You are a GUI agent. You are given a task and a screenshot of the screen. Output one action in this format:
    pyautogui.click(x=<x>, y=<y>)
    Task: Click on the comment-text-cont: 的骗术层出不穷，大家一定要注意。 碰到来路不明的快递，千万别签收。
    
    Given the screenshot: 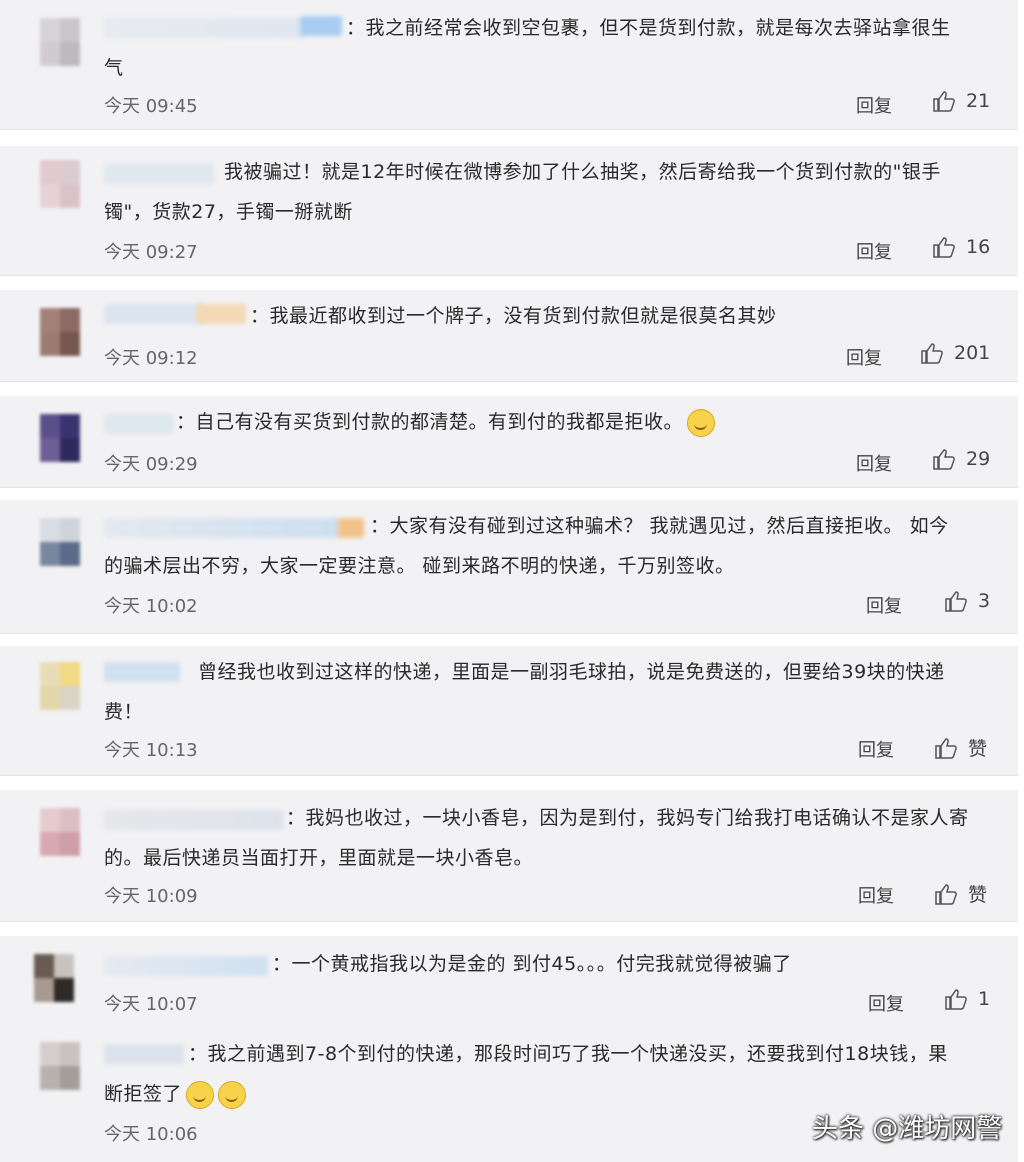 What is the action you would take?
    pyautogui.click(x=419, y=566)
    